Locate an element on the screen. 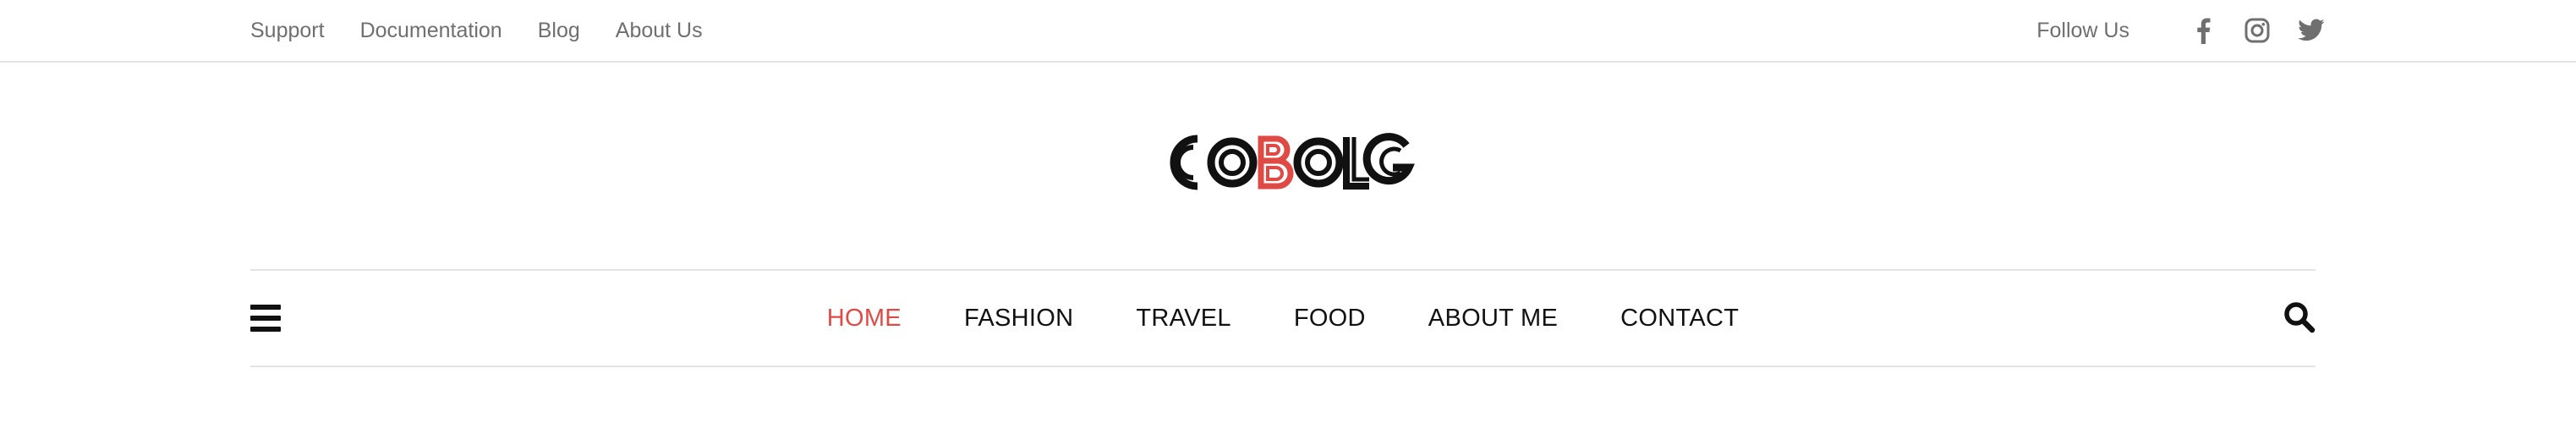  follow-us: Follow Us is located at coordinates (2181, 30).